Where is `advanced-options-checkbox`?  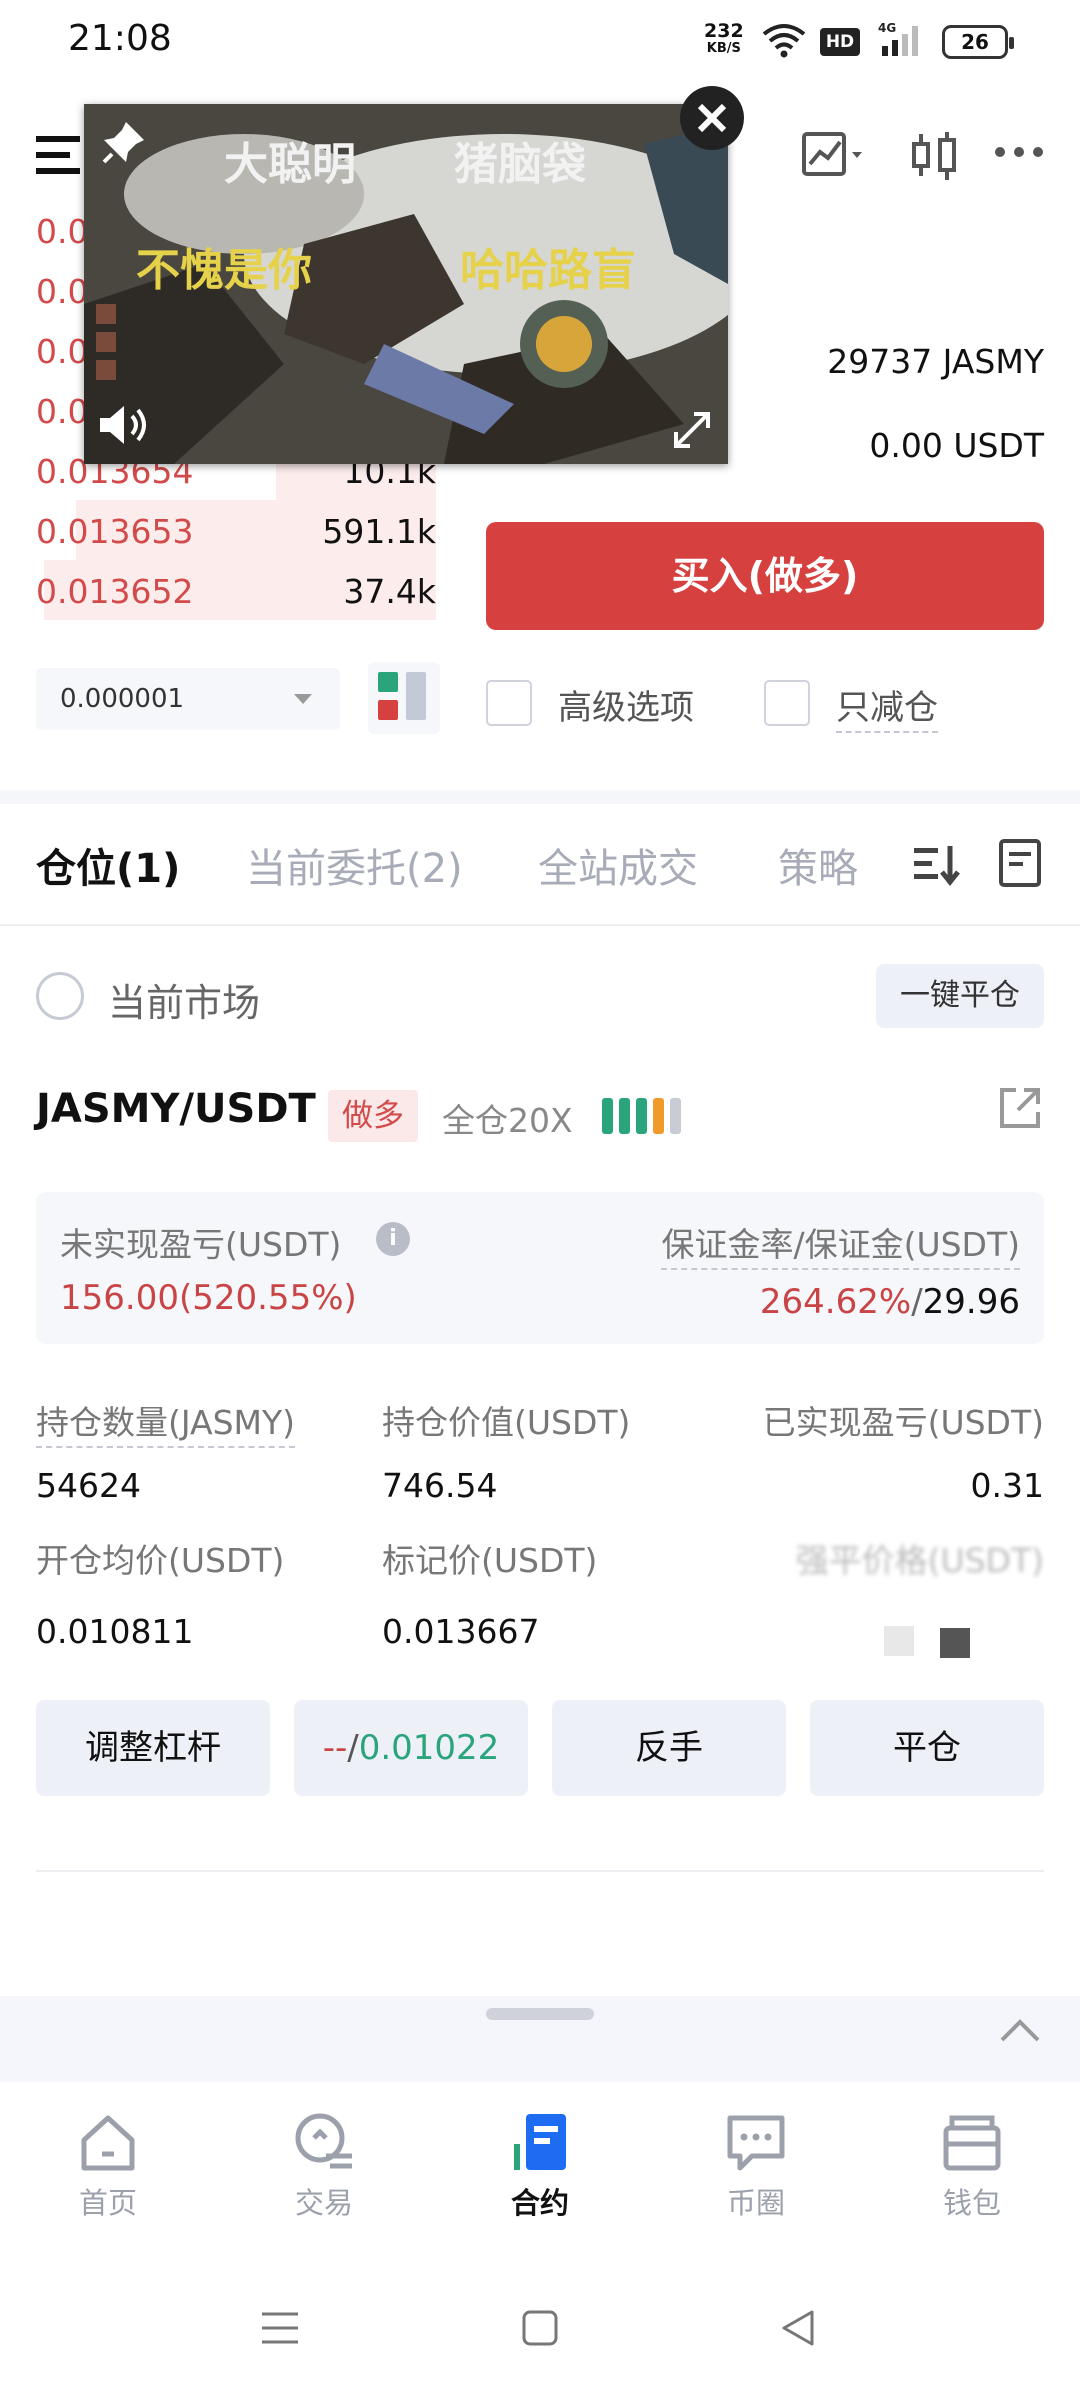 advanced-options-checkbox is located at coordinates (509, 703).